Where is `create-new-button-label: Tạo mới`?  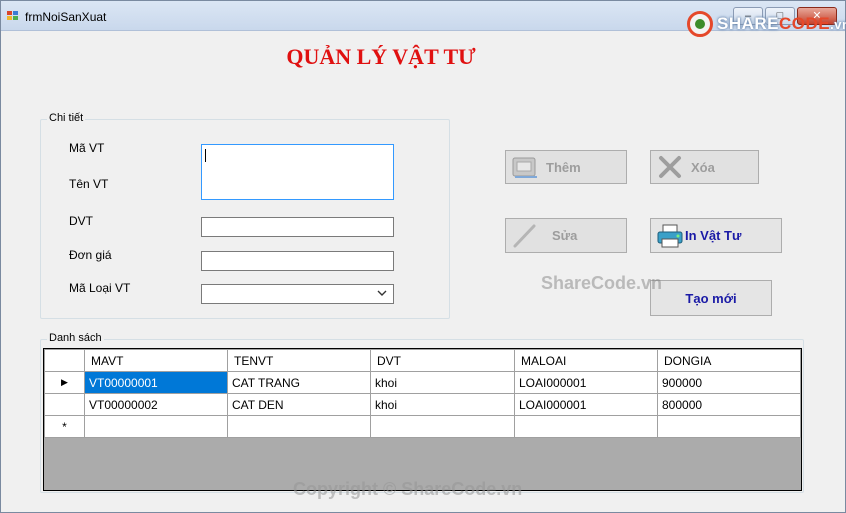 create-new-button-label: Tạo mới is located at coordinates (711, 298).